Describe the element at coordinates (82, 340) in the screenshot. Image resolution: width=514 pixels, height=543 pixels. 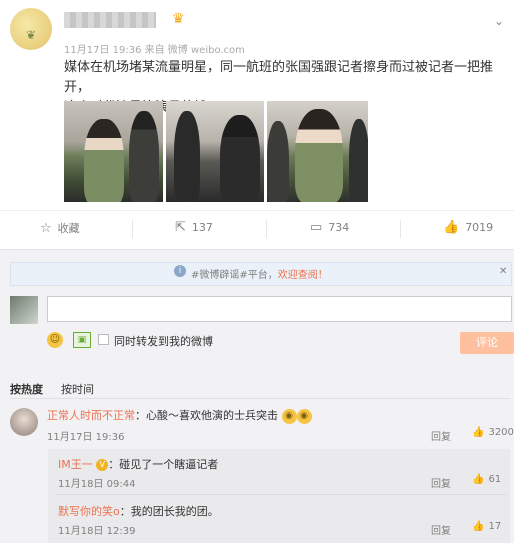
I see `image-icon: ▣` at that location.